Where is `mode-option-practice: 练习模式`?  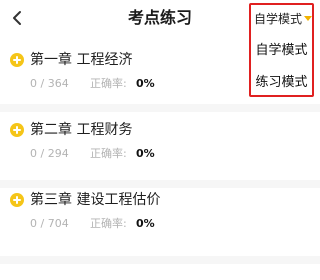
mode-option-practice: 练习模式 is located at coordinates (281, 83).